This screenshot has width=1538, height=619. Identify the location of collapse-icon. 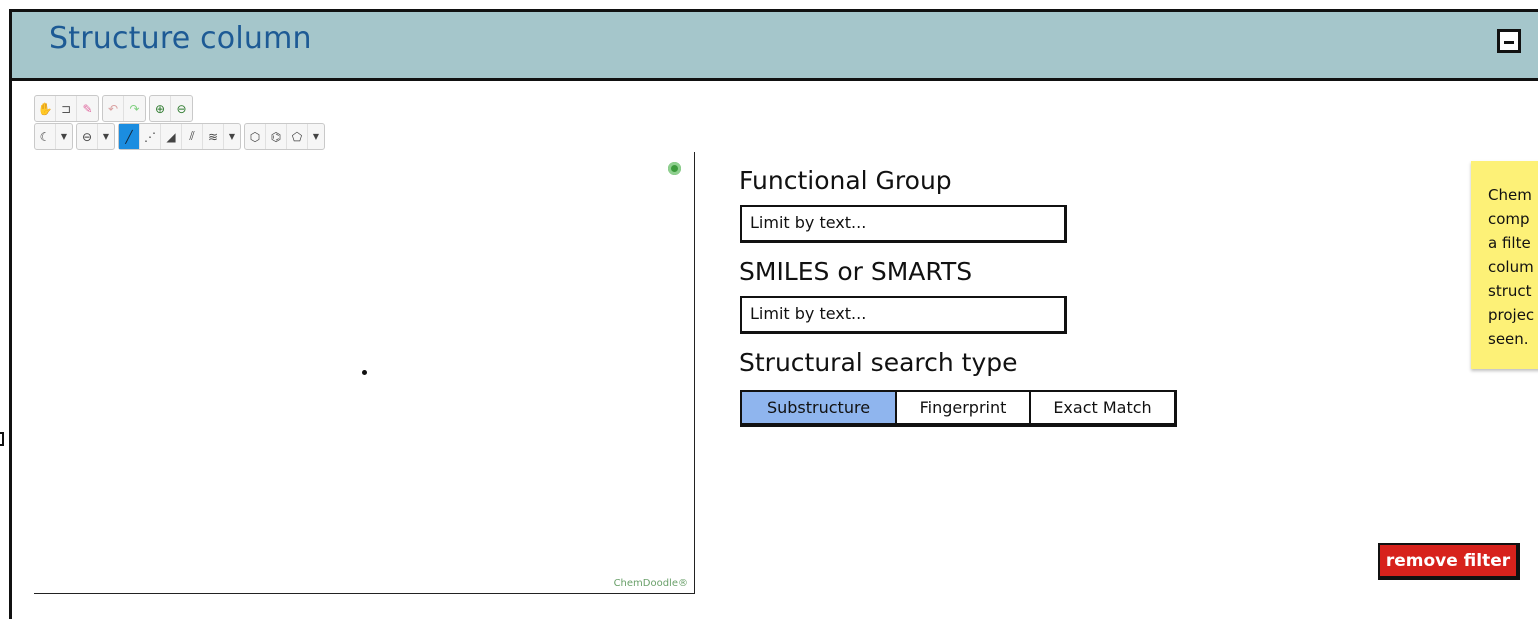
(1509, 41).